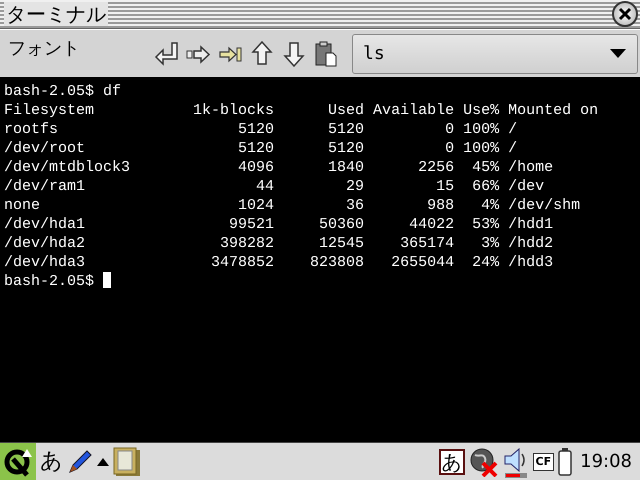 Image resolution: width=640 pixels, height=480 pixels. What do you see at coordinates (618, 53) in the screenshot?
I see `dropdown-caret-icon` at bounding box center [618, 53].